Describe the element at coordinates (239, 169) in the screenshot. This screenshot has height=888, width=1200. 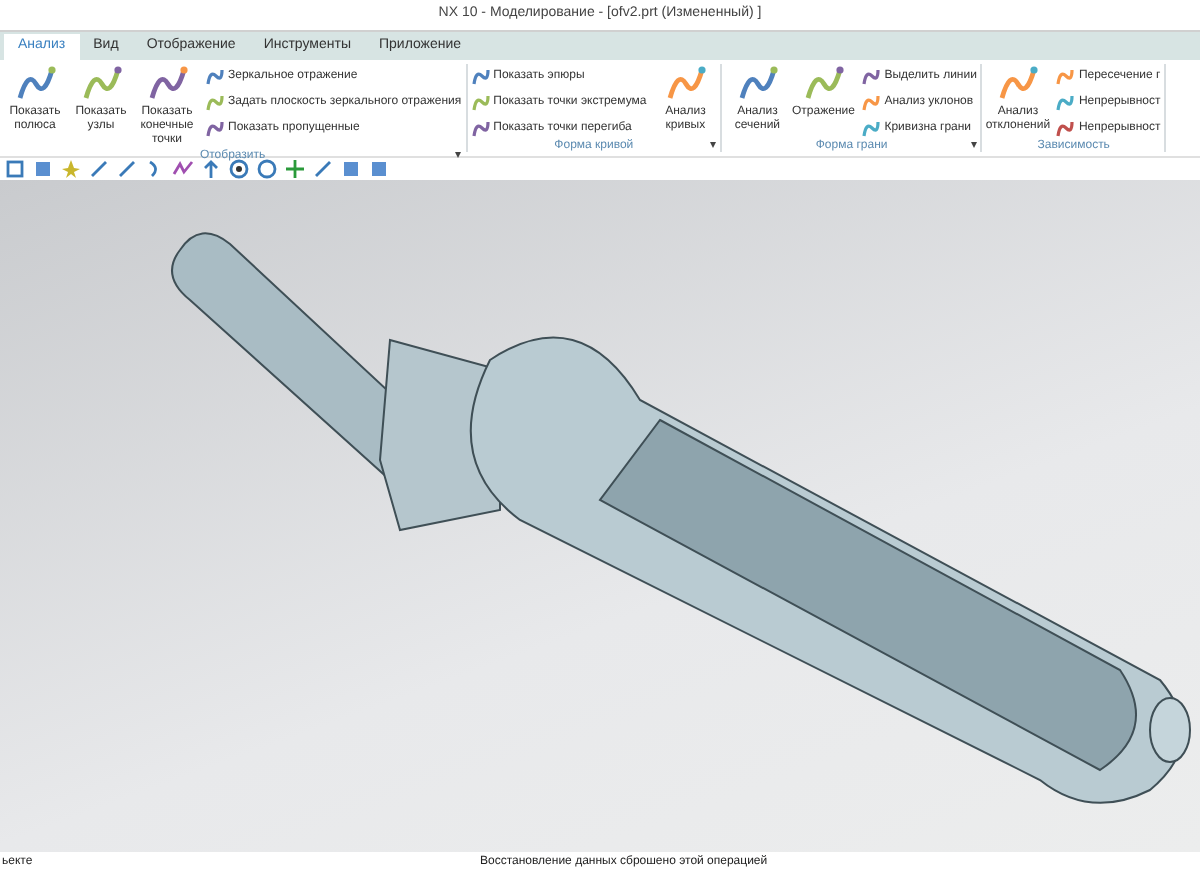
I see `target-icon` at that location.